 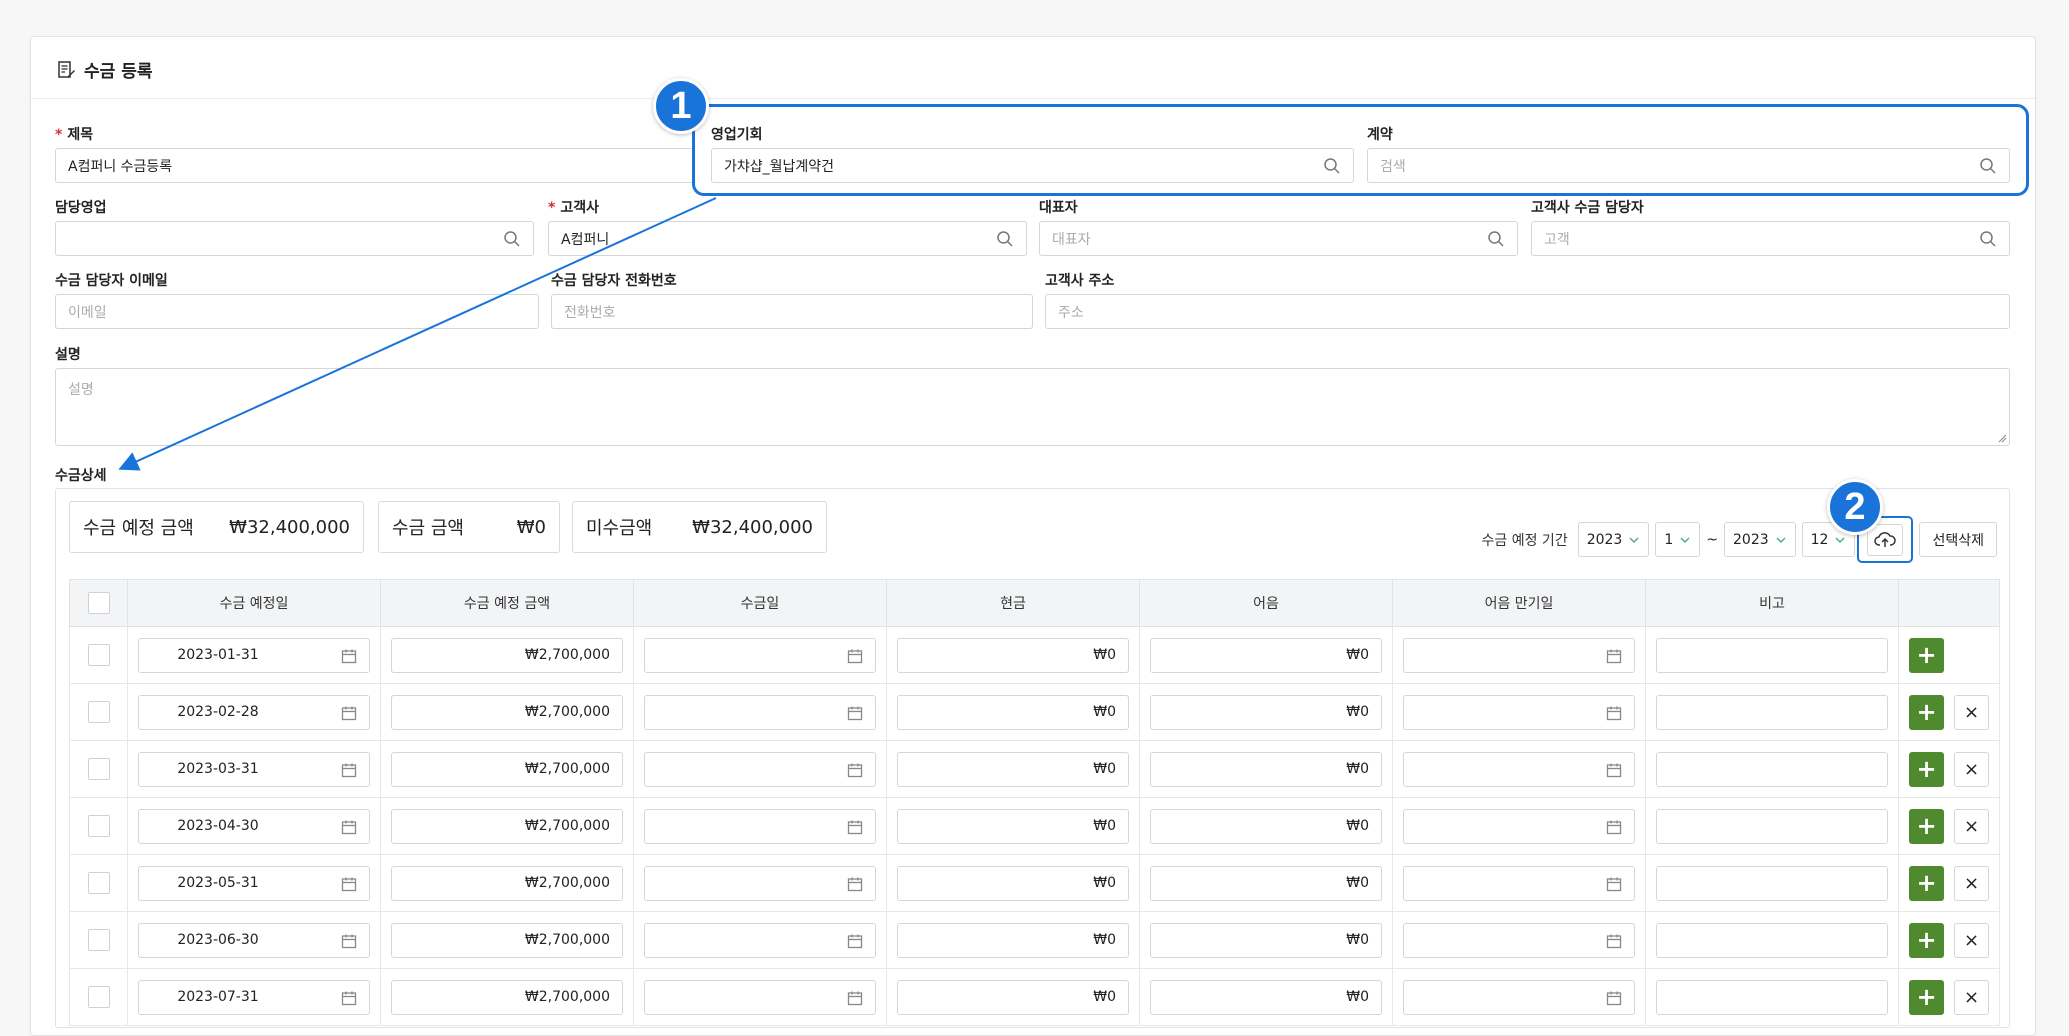 What do you see at coordinates (787, 238) in the screenshot?
I see `customer-input: A컴퍼니` at bounding box center [787, 238].